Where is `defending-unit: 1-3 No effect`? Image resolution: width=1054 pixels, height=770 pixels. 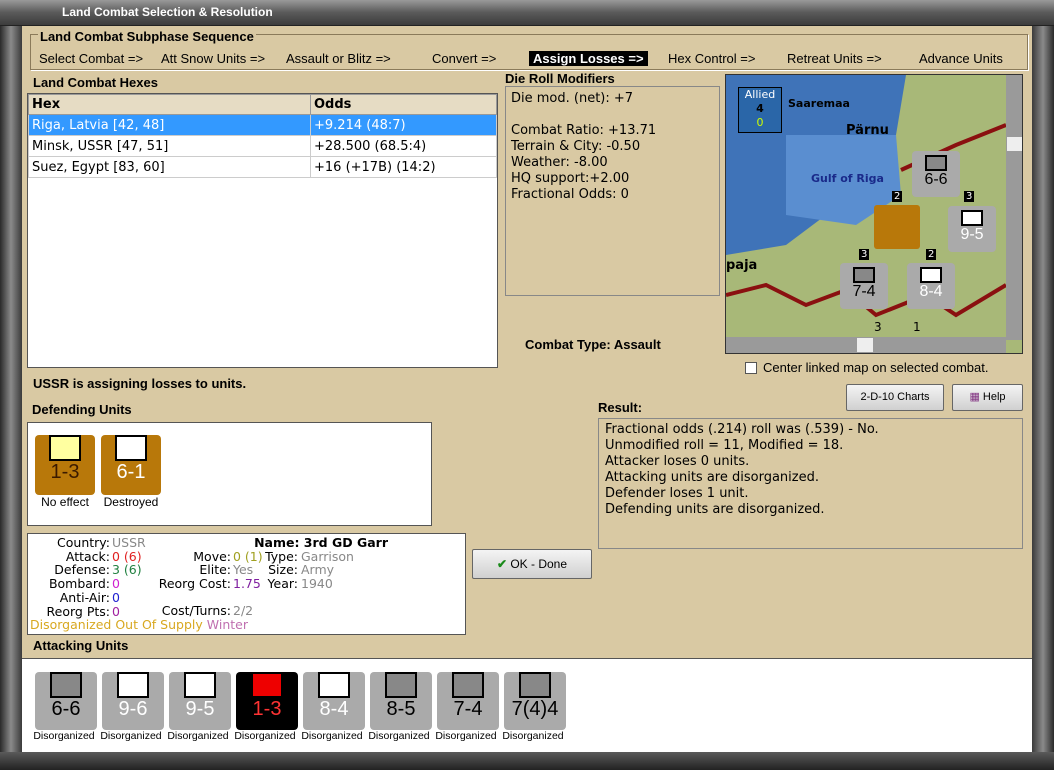
defending-unit: 1-3 No effect is located at coordinates (65, 470).